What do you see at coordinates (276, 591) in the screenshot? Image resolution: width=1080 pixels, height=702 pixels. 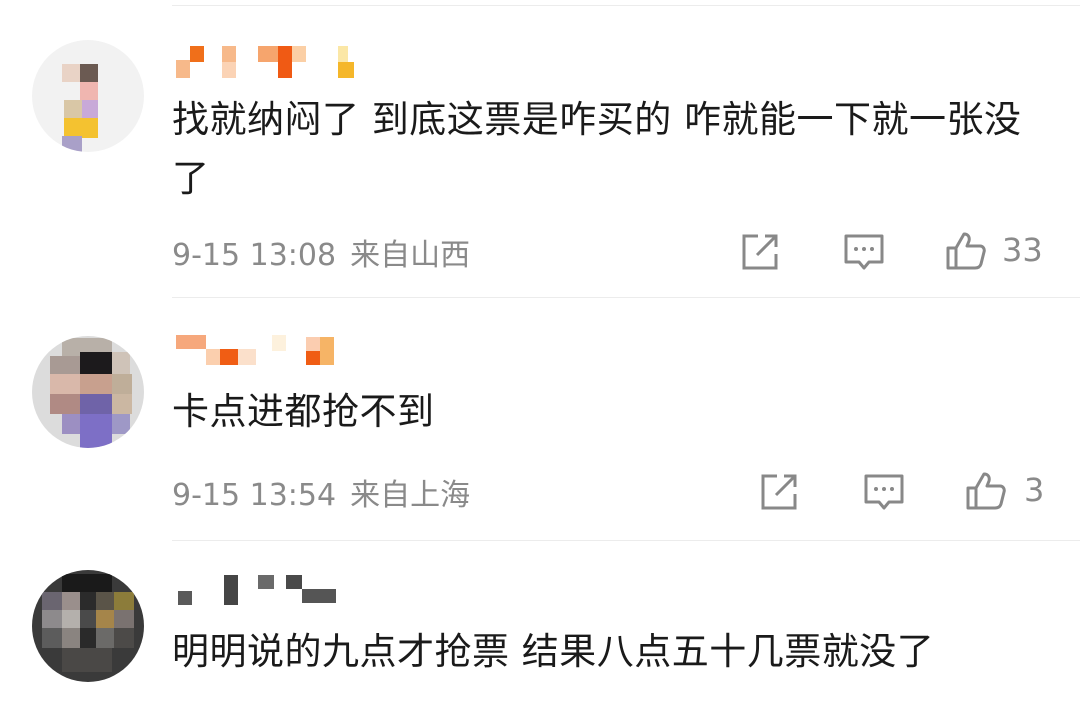 I see `username` at bounding box center [276, 591].